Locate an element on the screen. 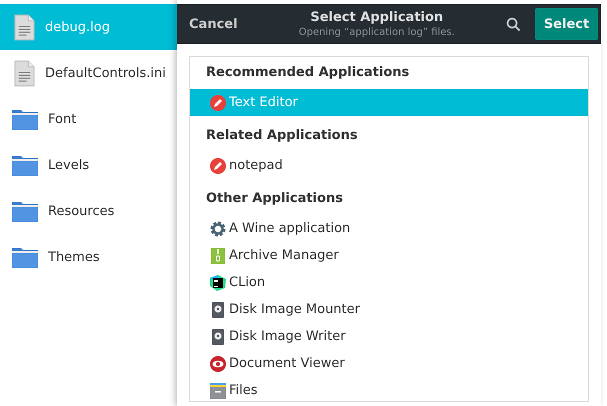 Image resolution: width=607 pixels, height=406 pixels. ide-icon is located at coordinates (218, 282).